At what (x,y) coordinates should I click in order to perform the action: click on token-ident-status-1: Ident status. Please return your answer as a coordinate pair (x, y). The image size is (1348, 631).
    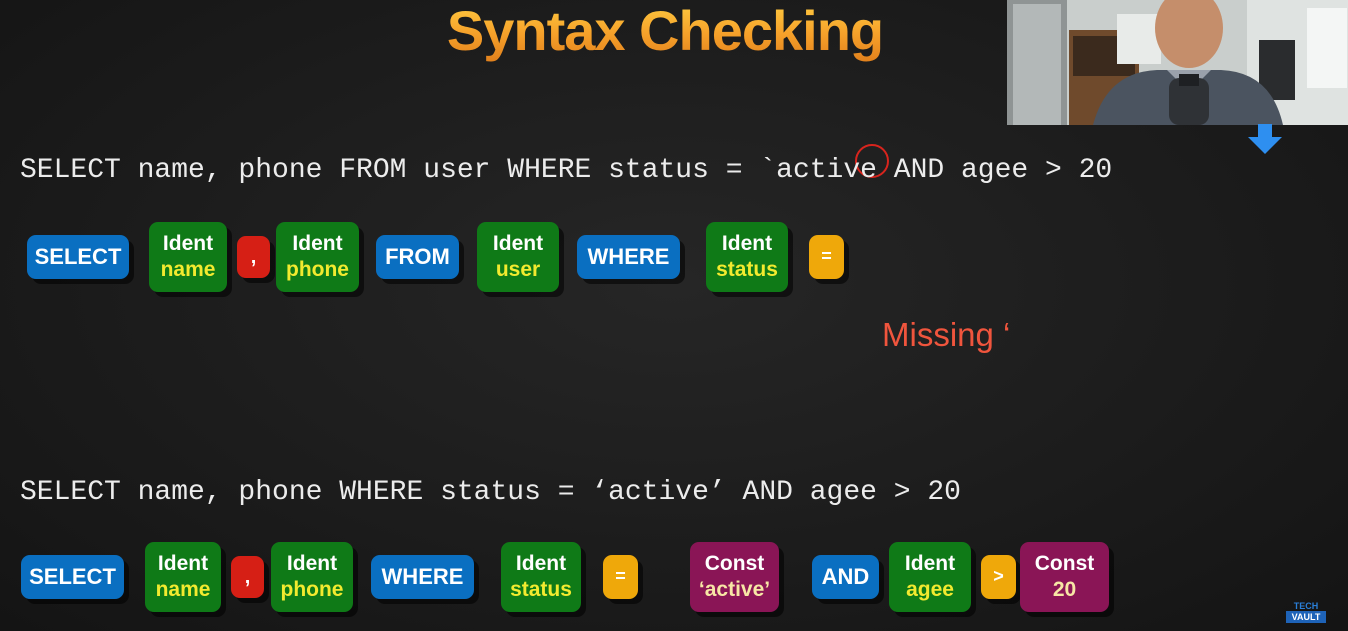
    Looking at the image, I should click on (747, 257).